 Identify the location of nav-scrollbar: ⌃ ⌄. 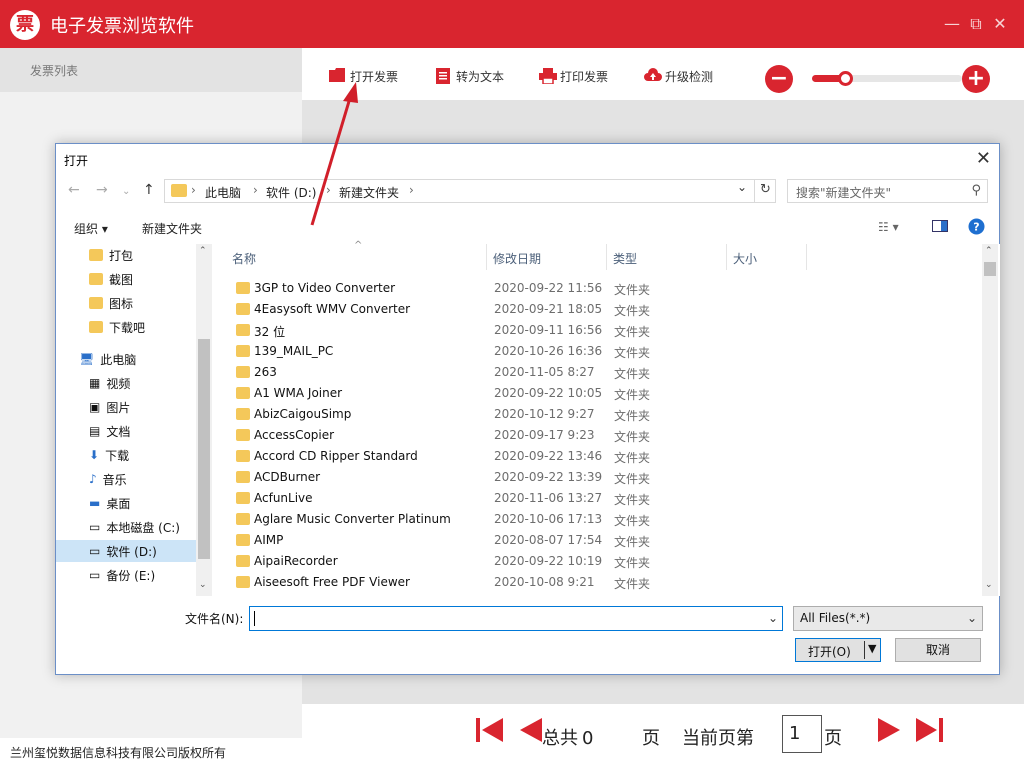
(204, 420).